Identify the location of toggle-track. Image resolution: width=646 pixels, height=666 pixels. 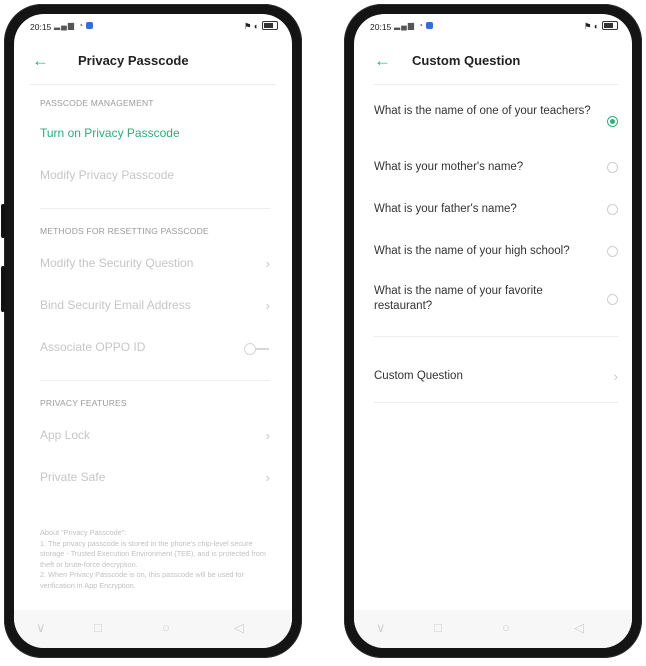
(262, 349).